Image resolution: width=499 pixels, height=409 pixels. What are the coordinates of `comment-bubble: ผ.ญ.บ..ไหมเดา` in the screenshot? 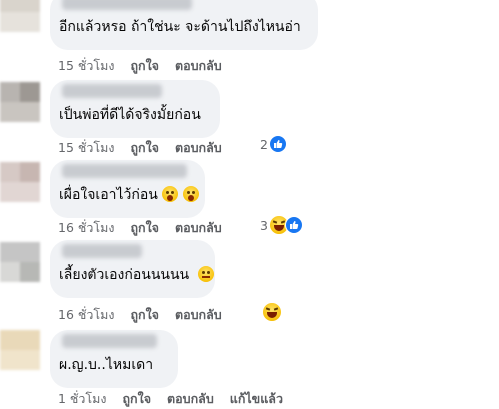 It's located at (114, 359).